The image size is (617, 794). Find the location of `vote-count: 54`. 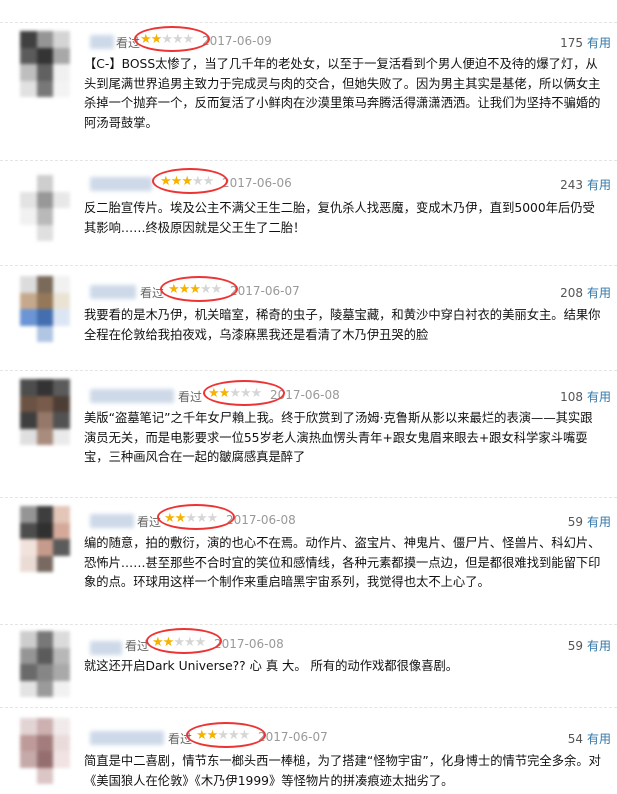

vote-count: 54 is located at coordinates (575, 739).